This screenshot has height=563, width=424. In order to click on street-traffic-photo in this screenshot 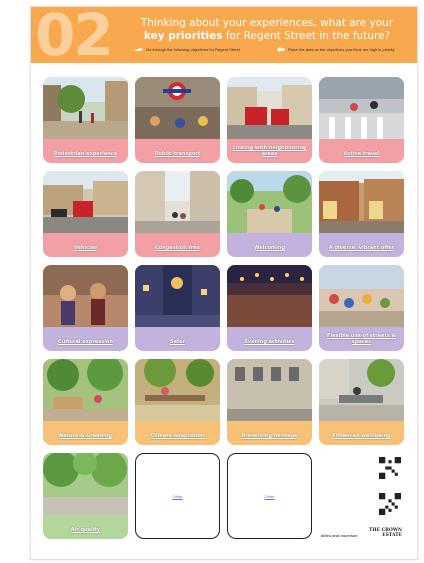, I will do `click(85, 202)`.